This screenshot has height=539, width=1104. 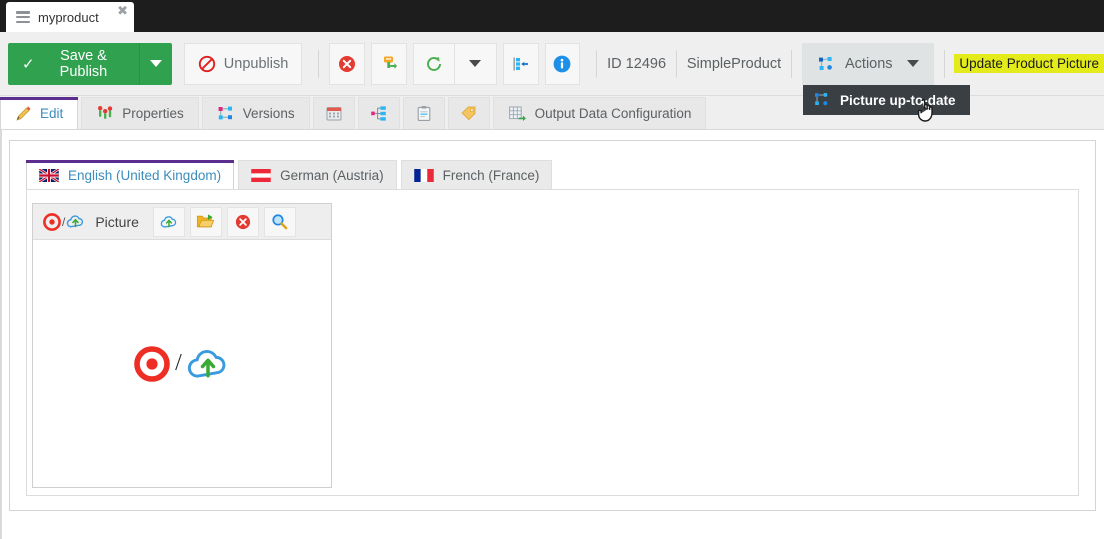 I want to click on menu-icon, so click(x=23, y=17).